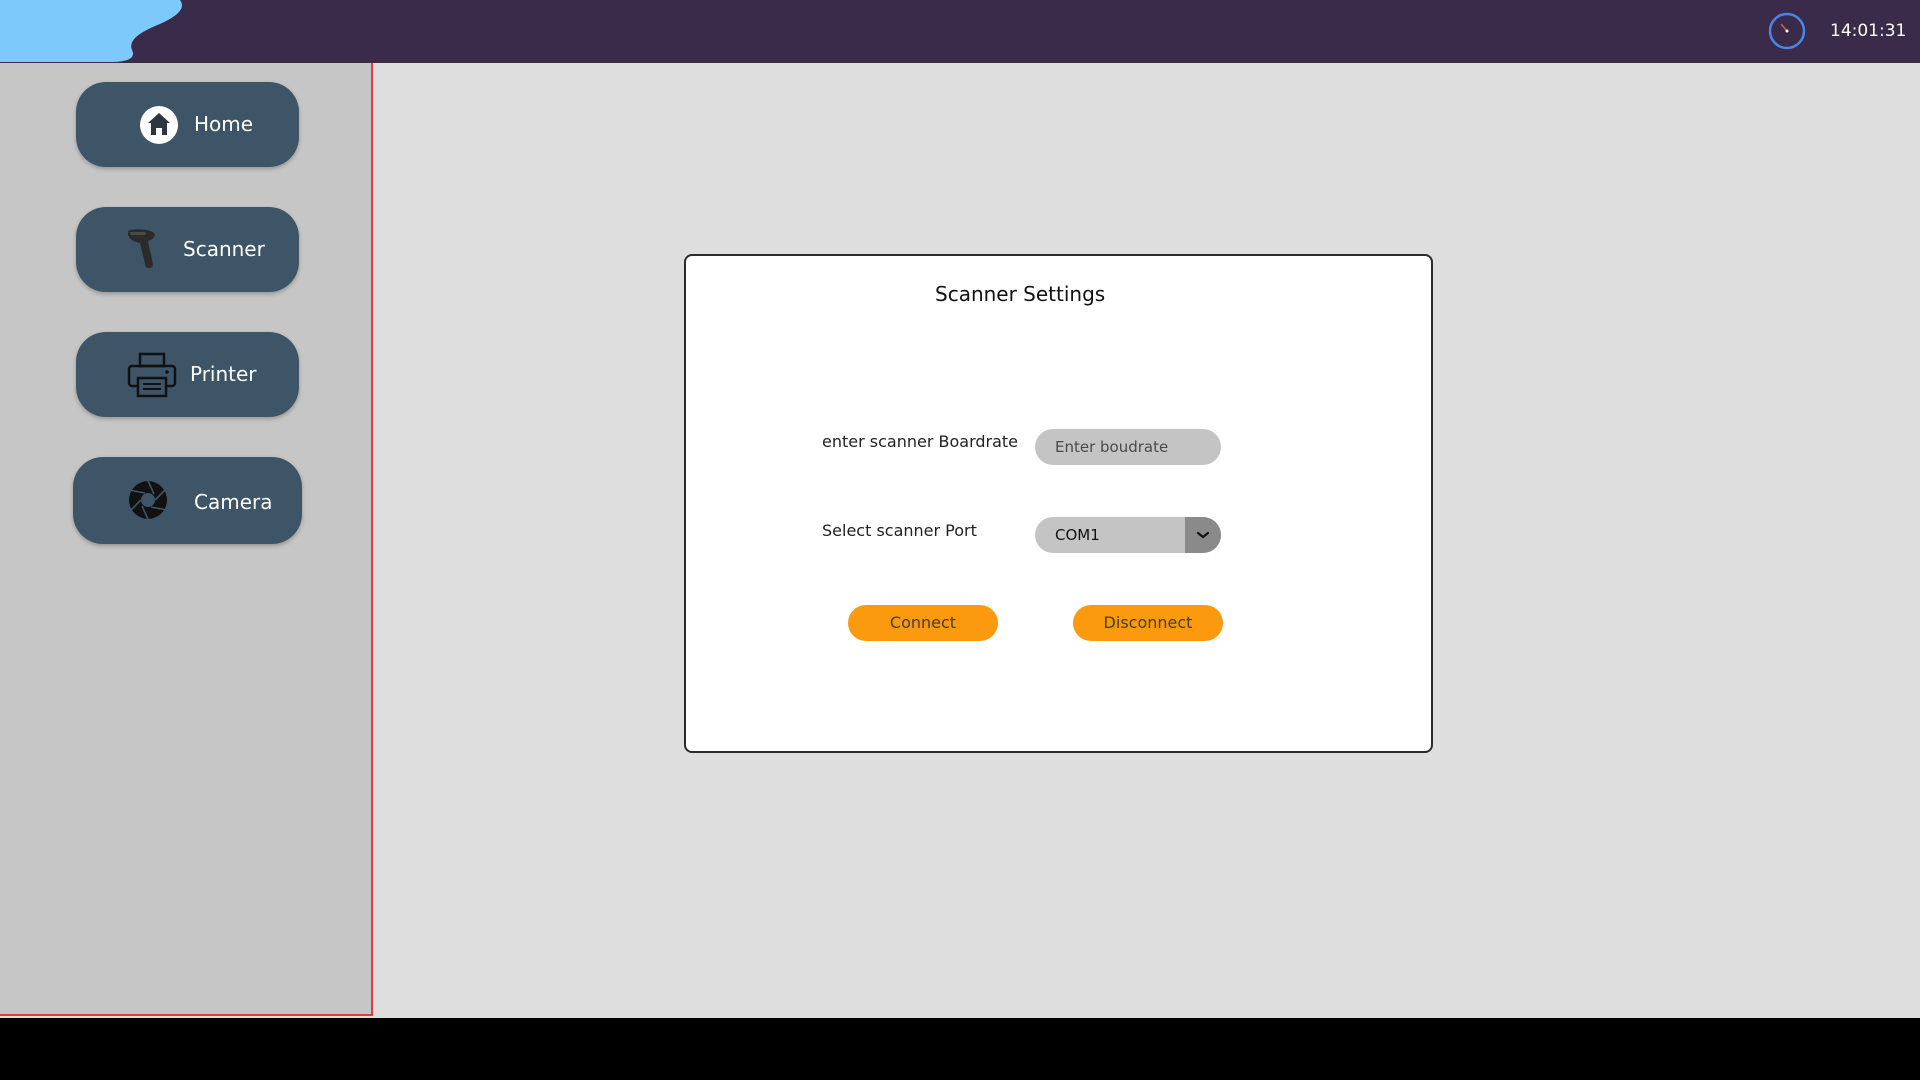 The width and height of the screenshot is (1920, 1080). Describe the element at coordinates (233, 502) in the screenshot. I see `sidebar-item-label: Camera` at that location.